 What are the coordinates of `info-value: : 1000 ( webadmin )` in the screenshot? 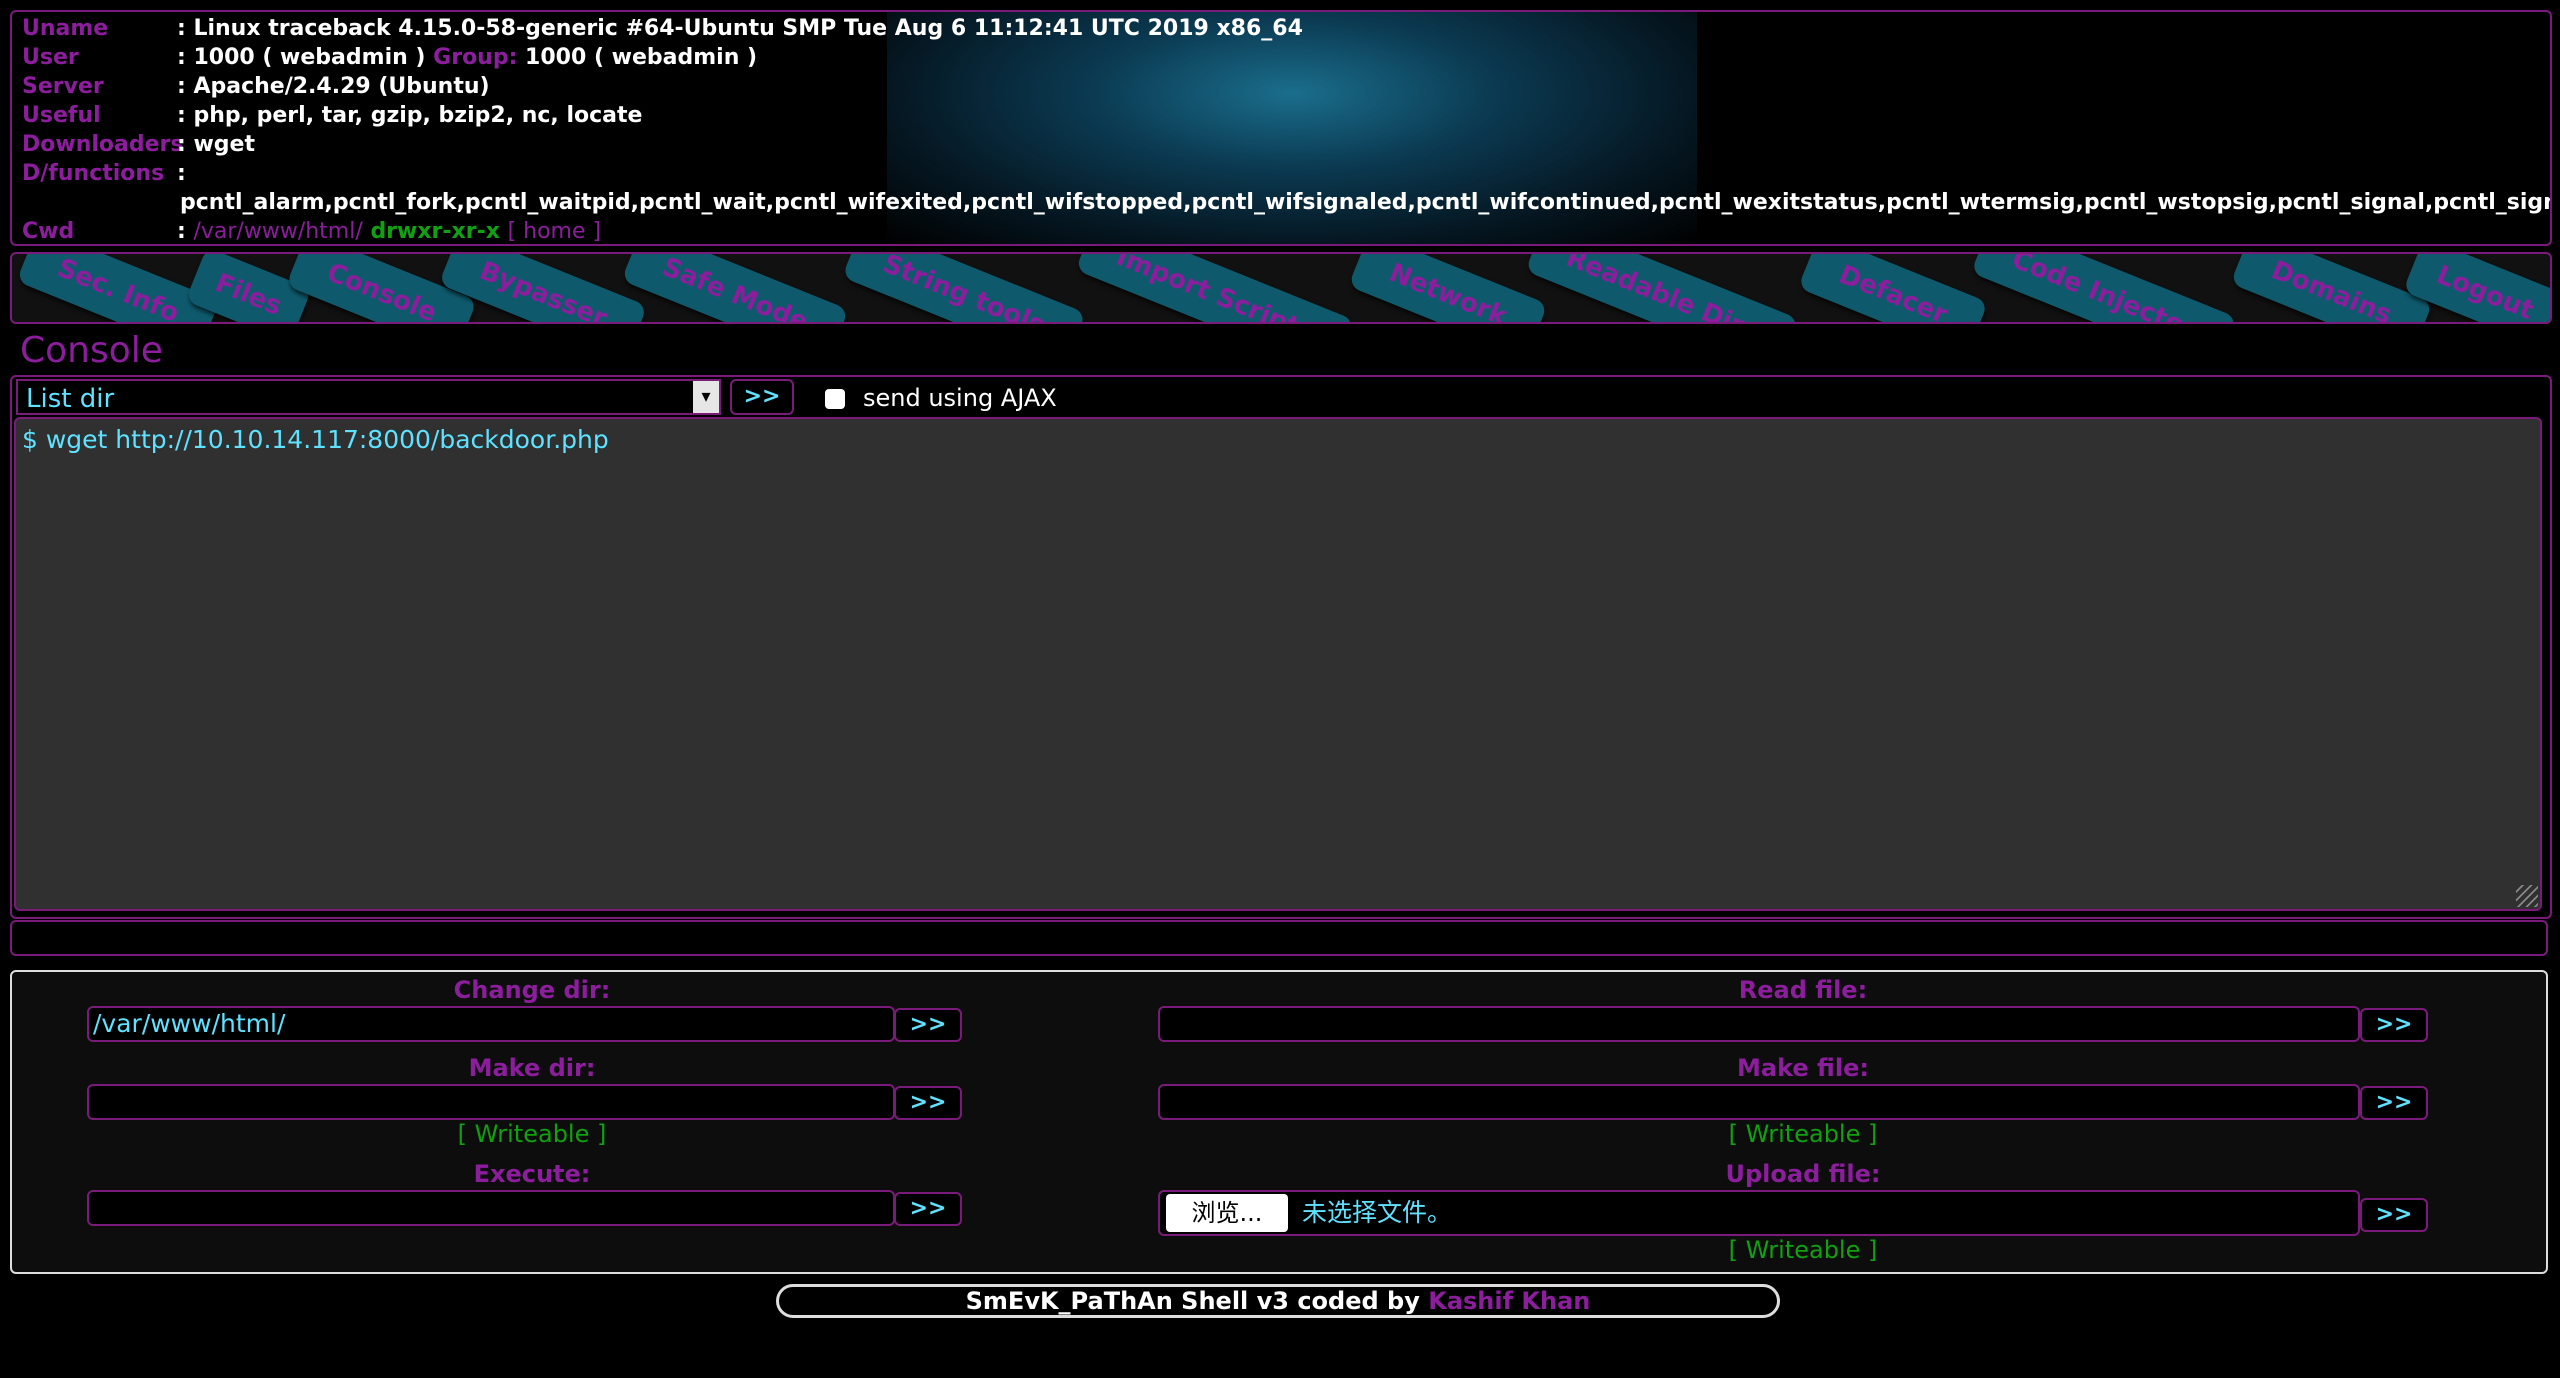 It's located at (305, 57).